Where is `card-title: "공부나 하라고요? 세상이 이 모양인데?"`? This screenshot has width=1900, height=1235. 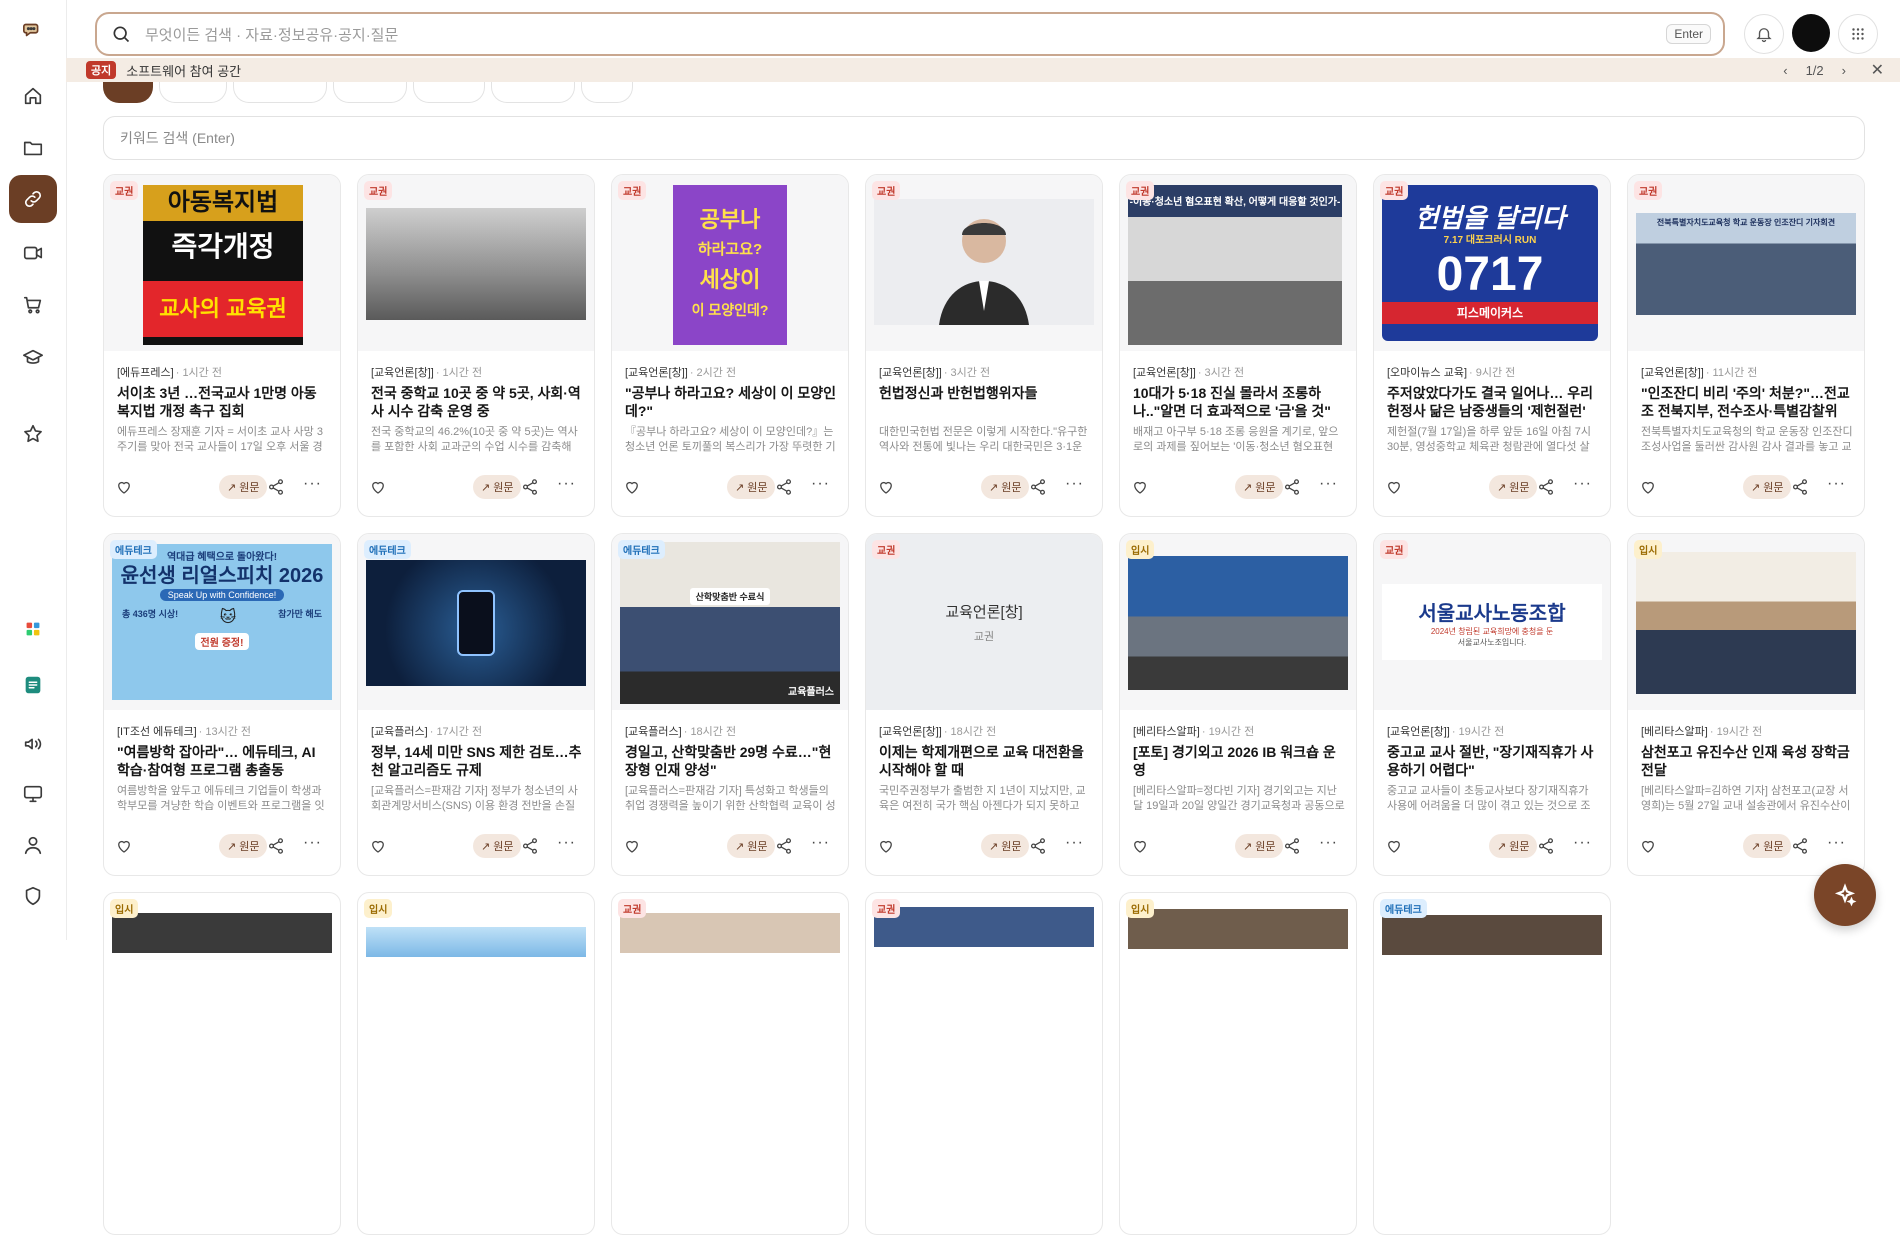
card-title: "공부나 하라고요? 세상이 이 모양인데?" is located at coordinates (731, 402).